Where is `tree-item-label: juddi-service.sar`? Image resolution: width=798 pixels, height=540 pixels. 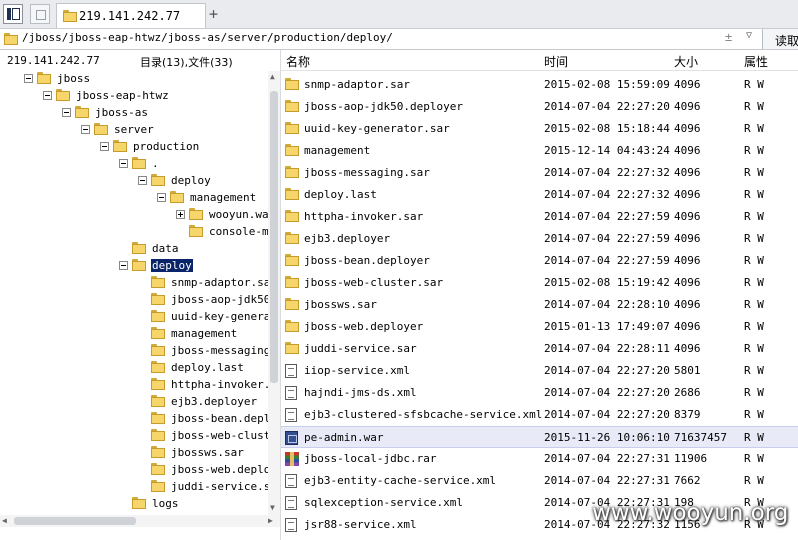
tree-item-label: juddi-service.sar is located at coordinates (219, 486).